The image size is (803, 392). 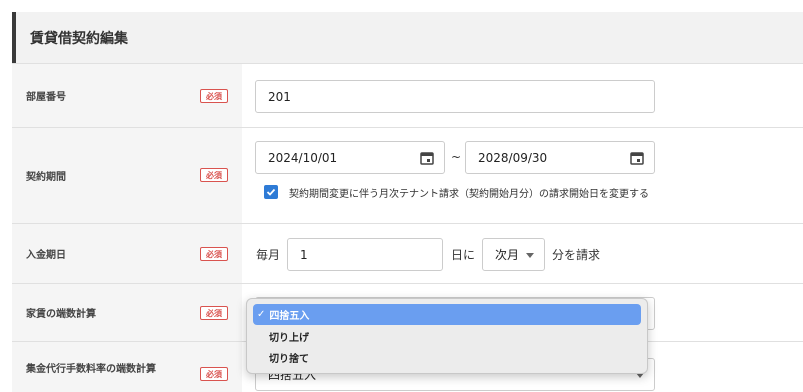 What do you see at coordinates (407, 37) in the screenshot?
I see `page-title: 賃貸借契約編集` at bounding box center [407, 37].